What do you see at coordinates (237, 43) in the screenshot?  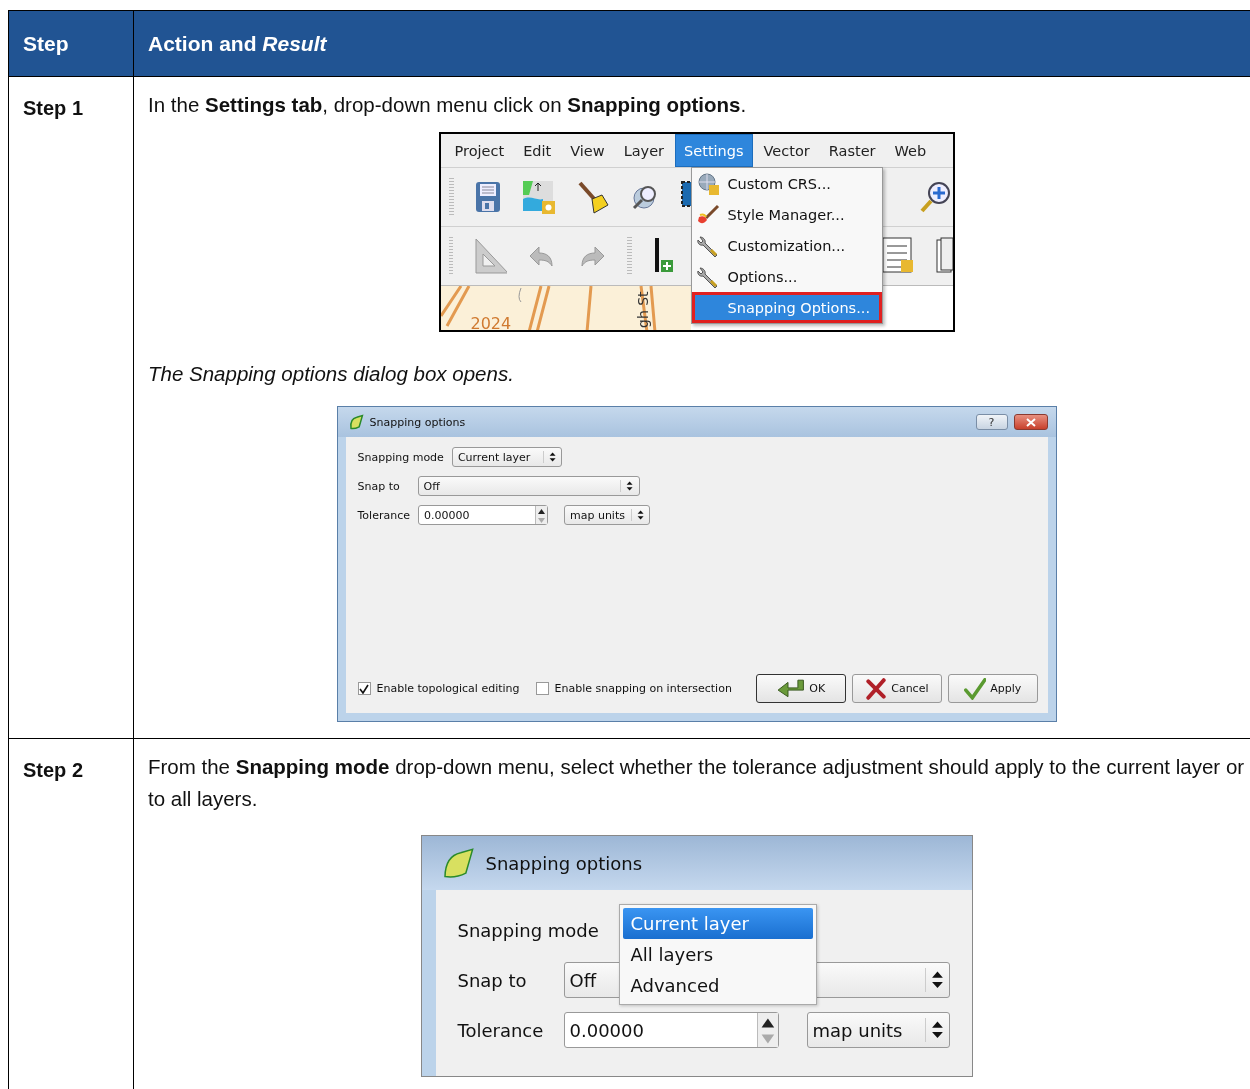 I see `column-header: Action and Result` at bounding box center [237, 43].